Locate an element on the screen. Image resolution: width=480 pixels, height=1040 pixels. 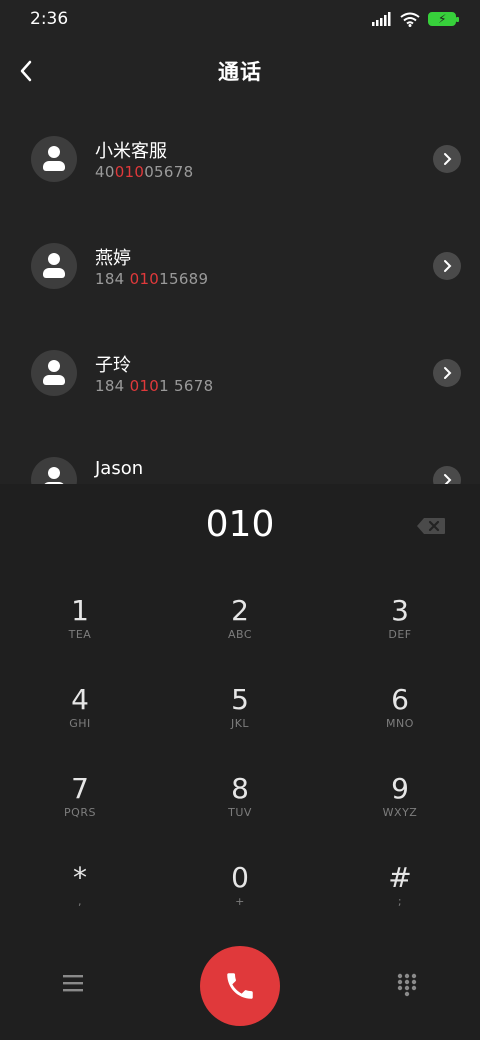
status-bar: 2:36 ⚡ is located at coordinates (240, 19).